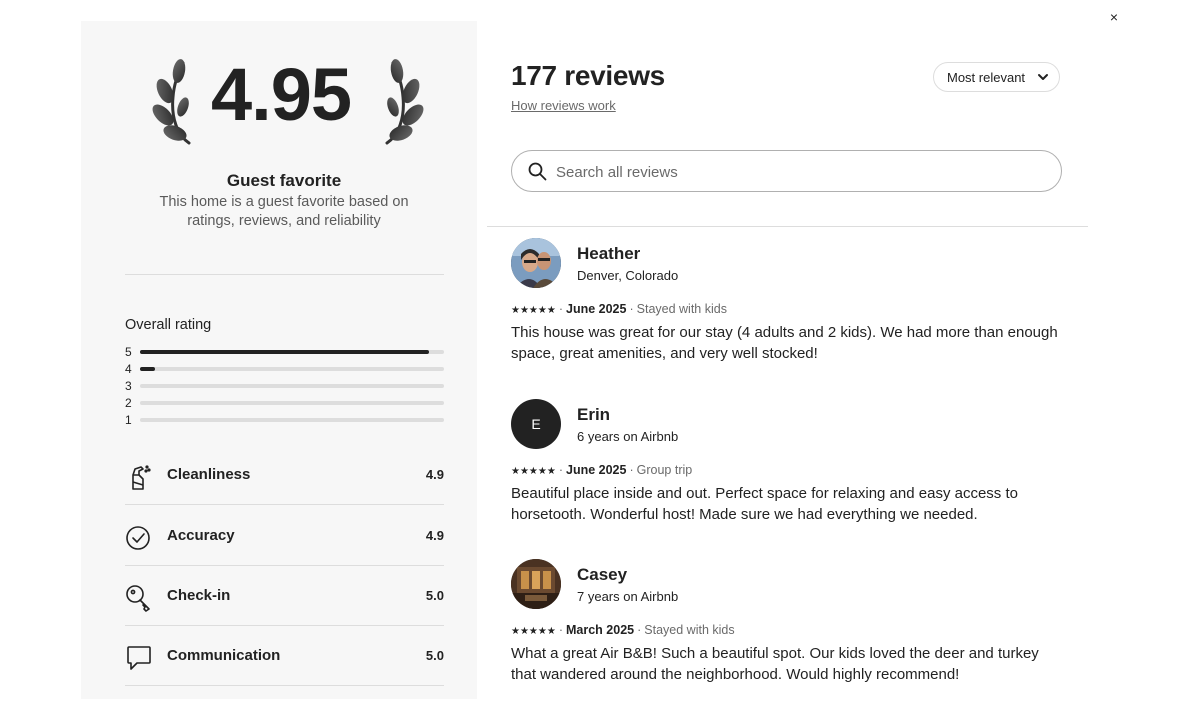  Describe the element at coordinates (1043, 77) in the screenshot. I see `chevron-down-icon` at that location.